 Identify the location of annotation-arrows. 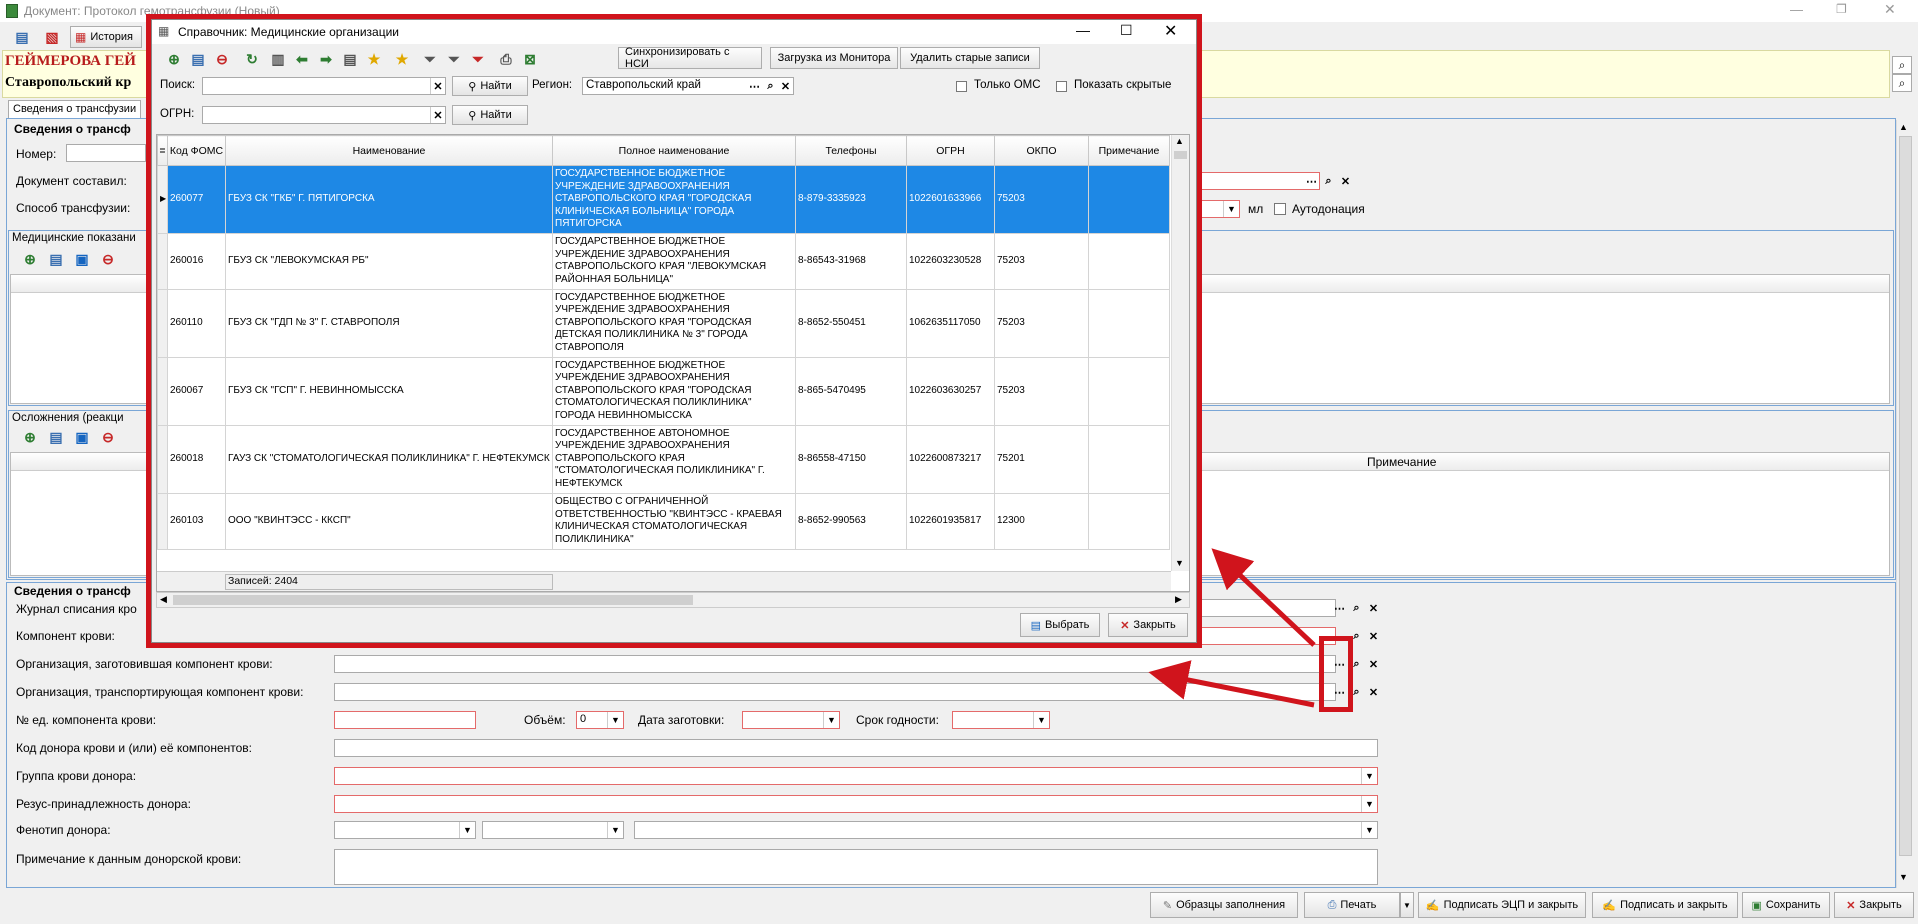
(1232, 628).